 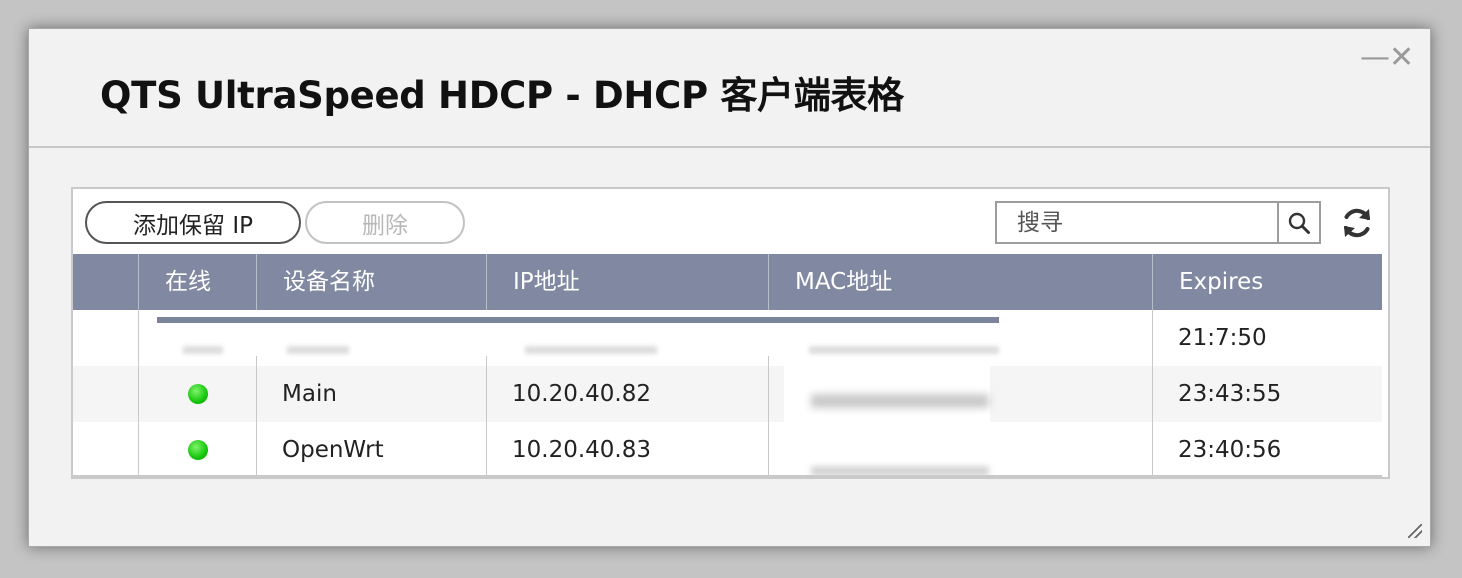 I want to click on refresh-icon, so click(x=1357, y=223).